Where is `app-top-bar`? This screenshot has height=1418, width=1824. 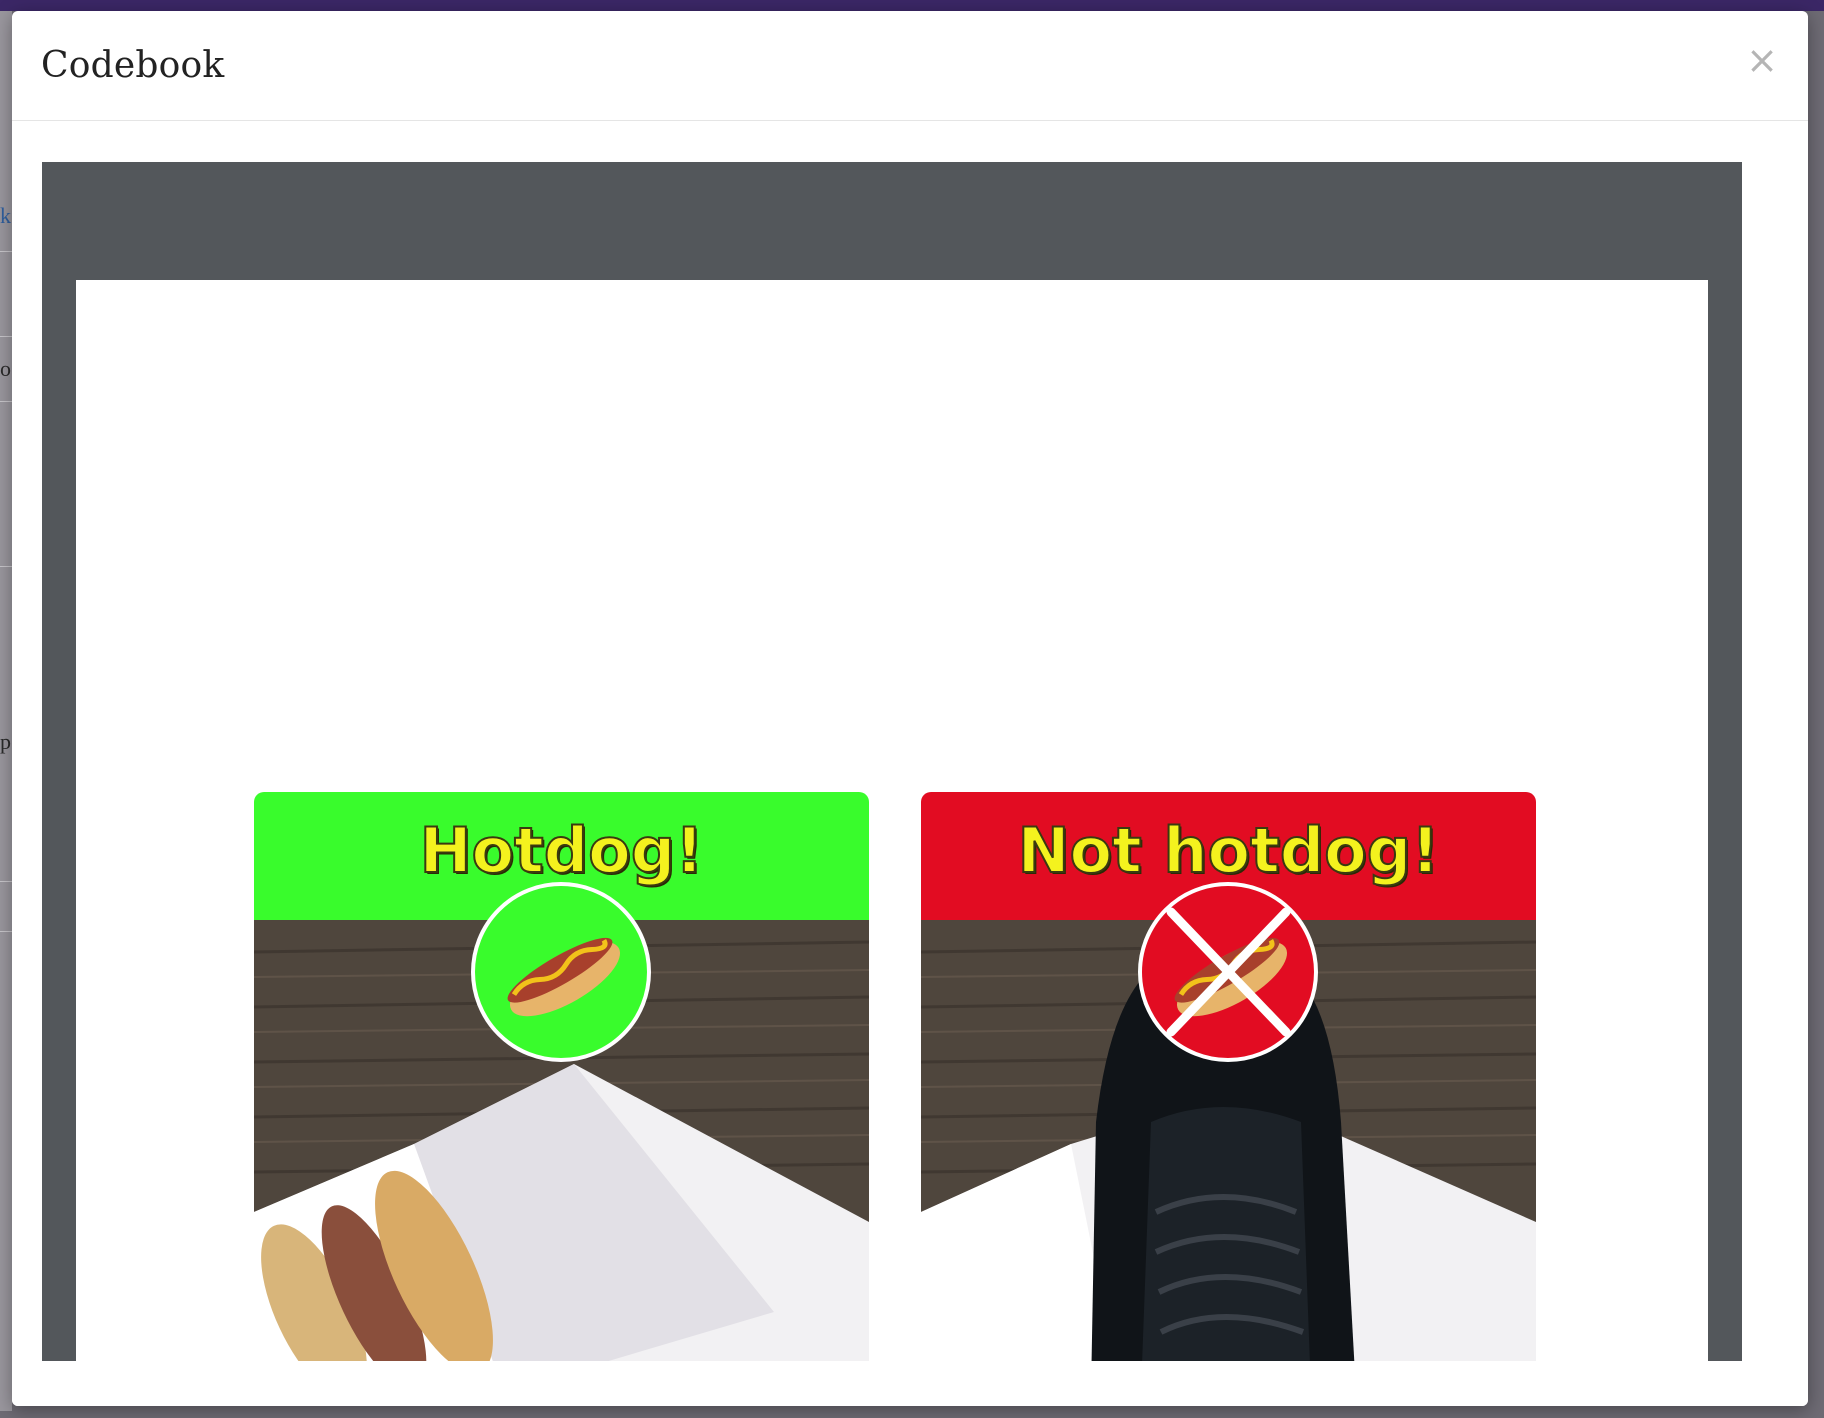 app-top-bar is located at coordinates (912, 5).